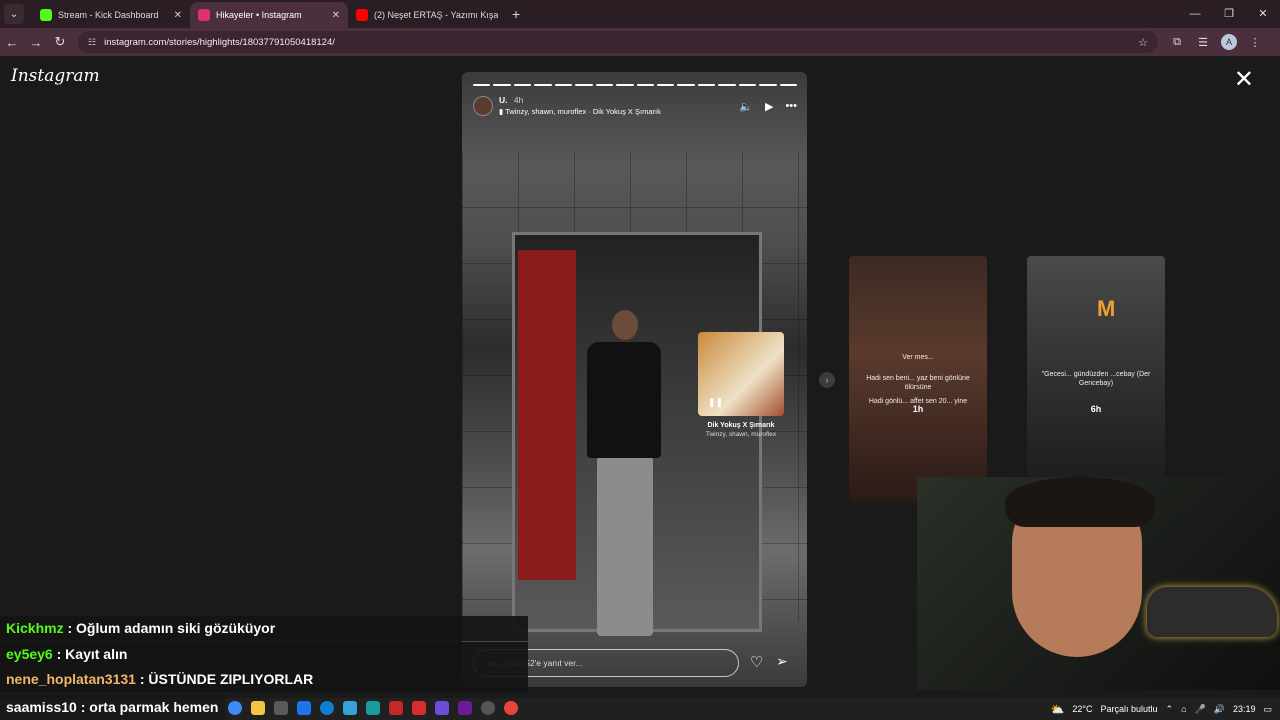 This screenshot has height=720, width=1280. What do you see at coordinates (55, 76) in the screenshot?
I see `instagram-logo: Instagram` at bounding box center [55, 76].